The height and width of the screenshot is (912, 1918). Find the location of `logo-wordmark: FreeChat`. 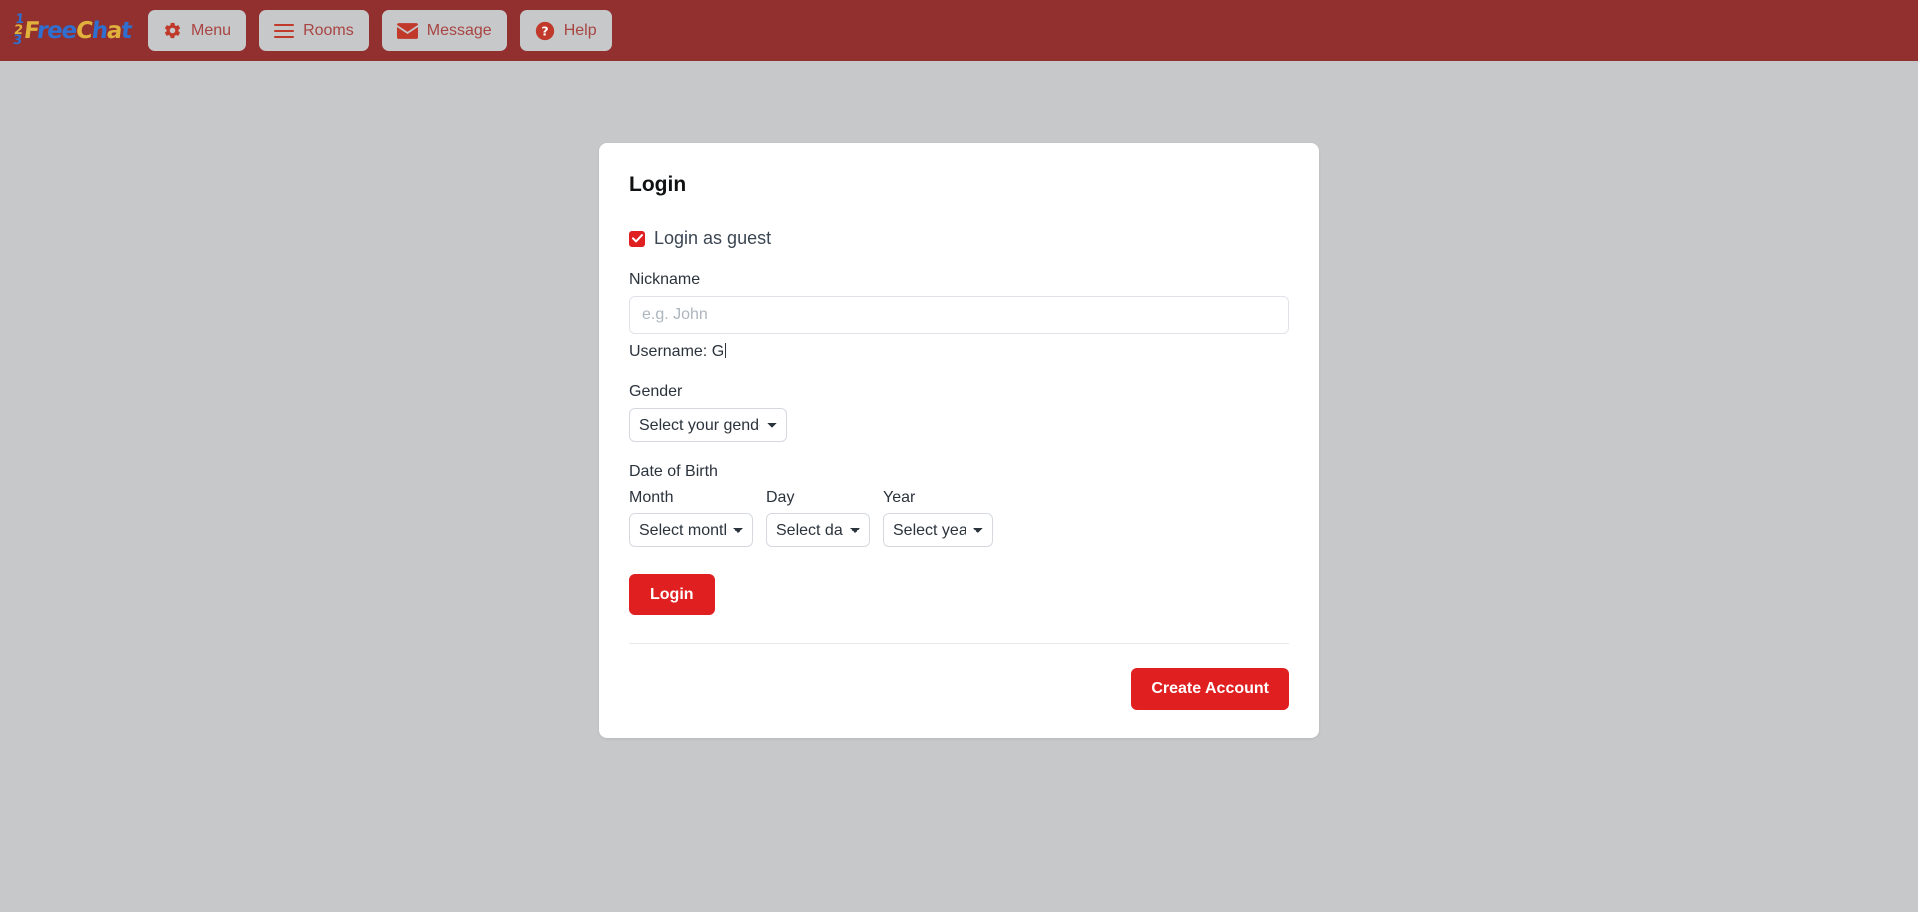

logo-wordmark: FreeChat is located at coordinates (77, 31).